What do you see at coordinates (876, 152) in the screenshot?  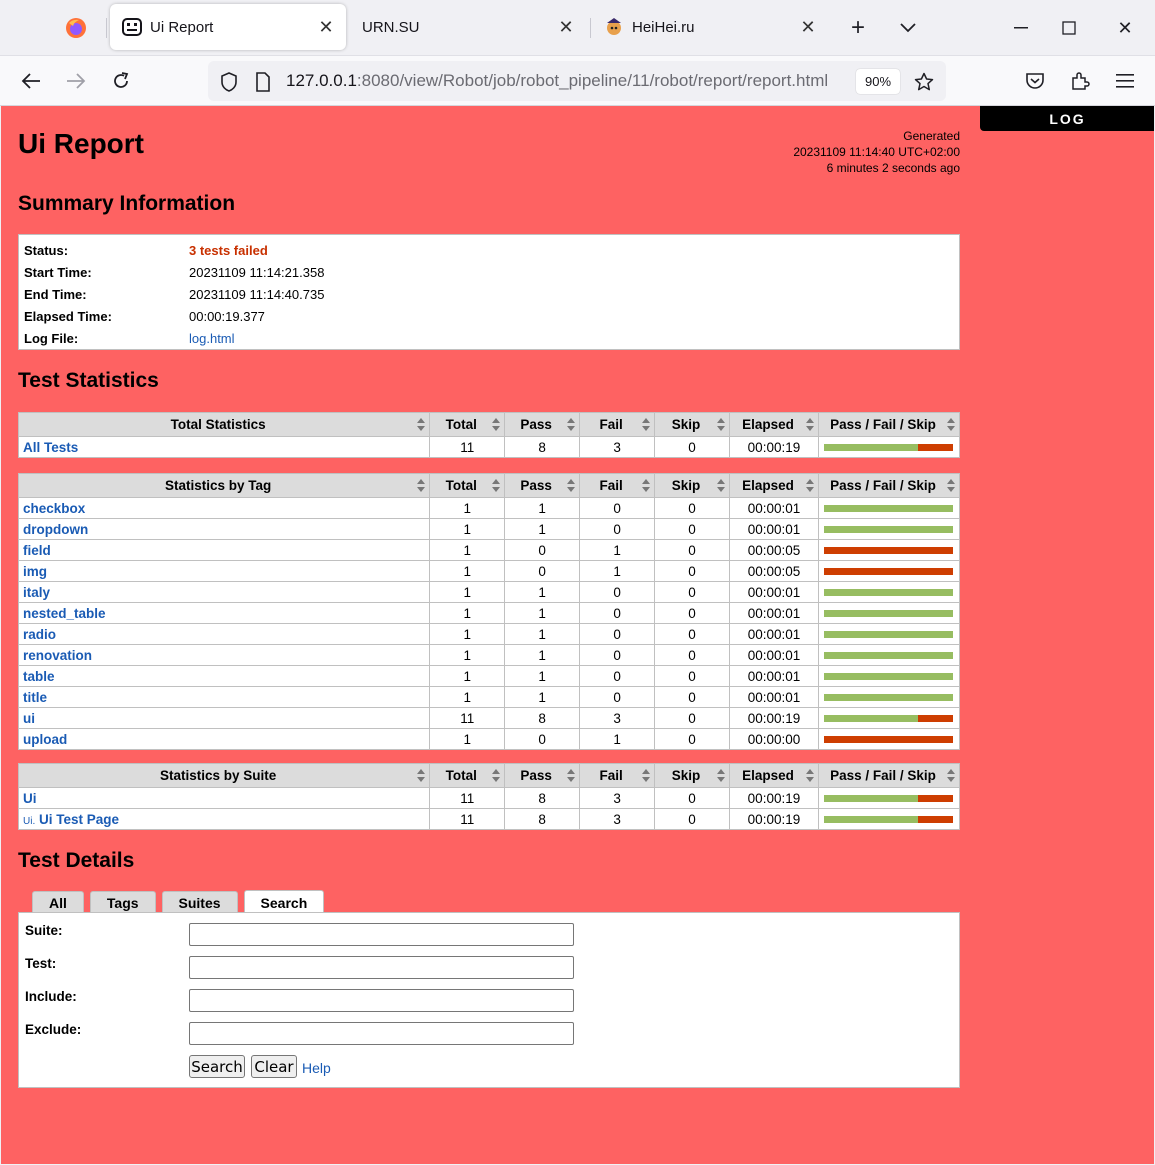 I see `generated-time: 20231109 11:14:40 UTC+02:00` at bounding box center [876, 152].